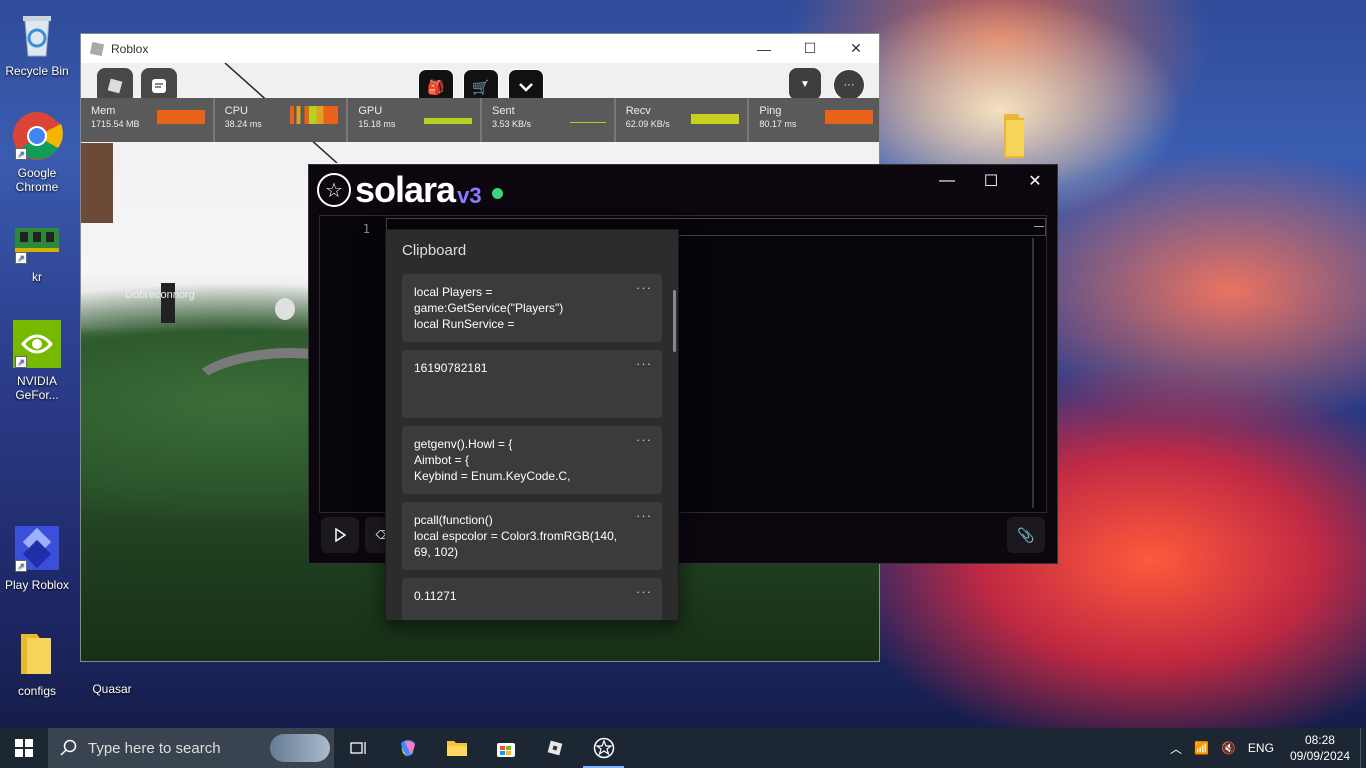  What do you see at coordinates (1319, 740) in the screenshot?
I see `clock-time: 08:28` at bounding box center [1319, 740].